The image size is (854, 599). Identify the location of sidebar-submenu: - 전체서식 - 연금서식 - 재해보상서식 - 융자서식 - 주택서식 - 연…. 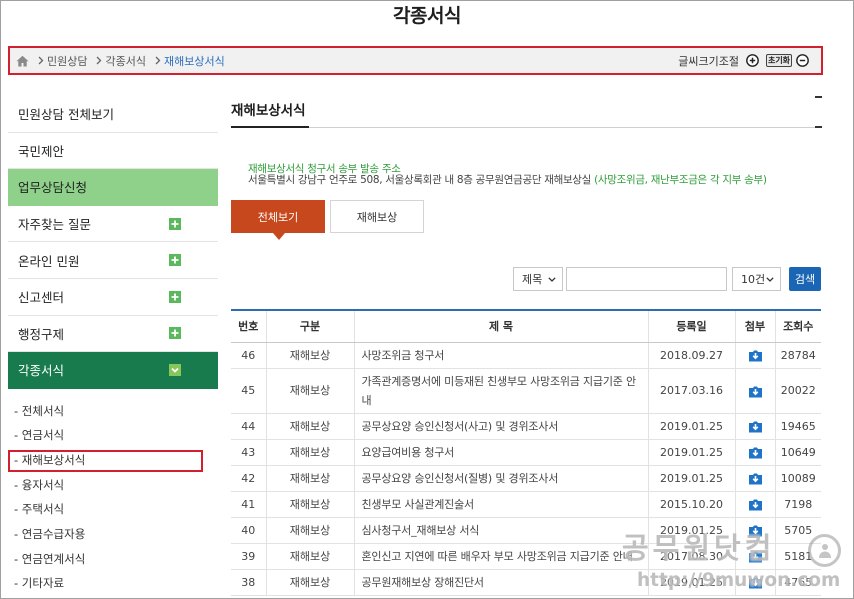
(109, 498).